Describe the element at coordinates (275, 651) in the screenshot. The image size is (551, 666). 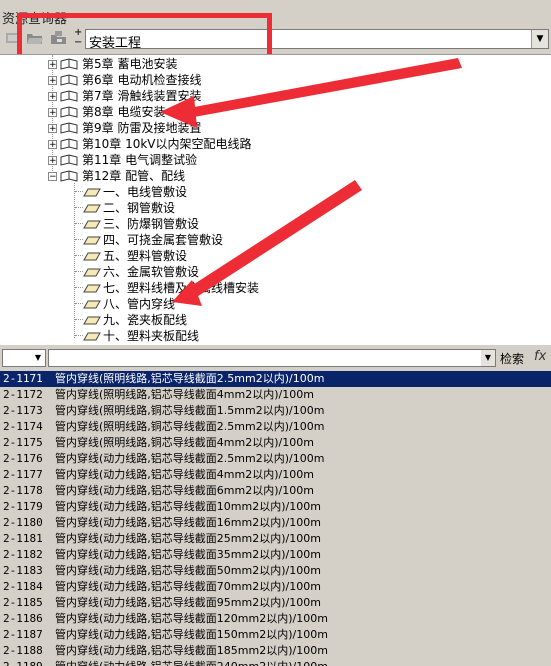
I see `list-item: 2-1188 管内穿线(动力线路,铝芯导线截面185mm2以内)/100m` at that location.